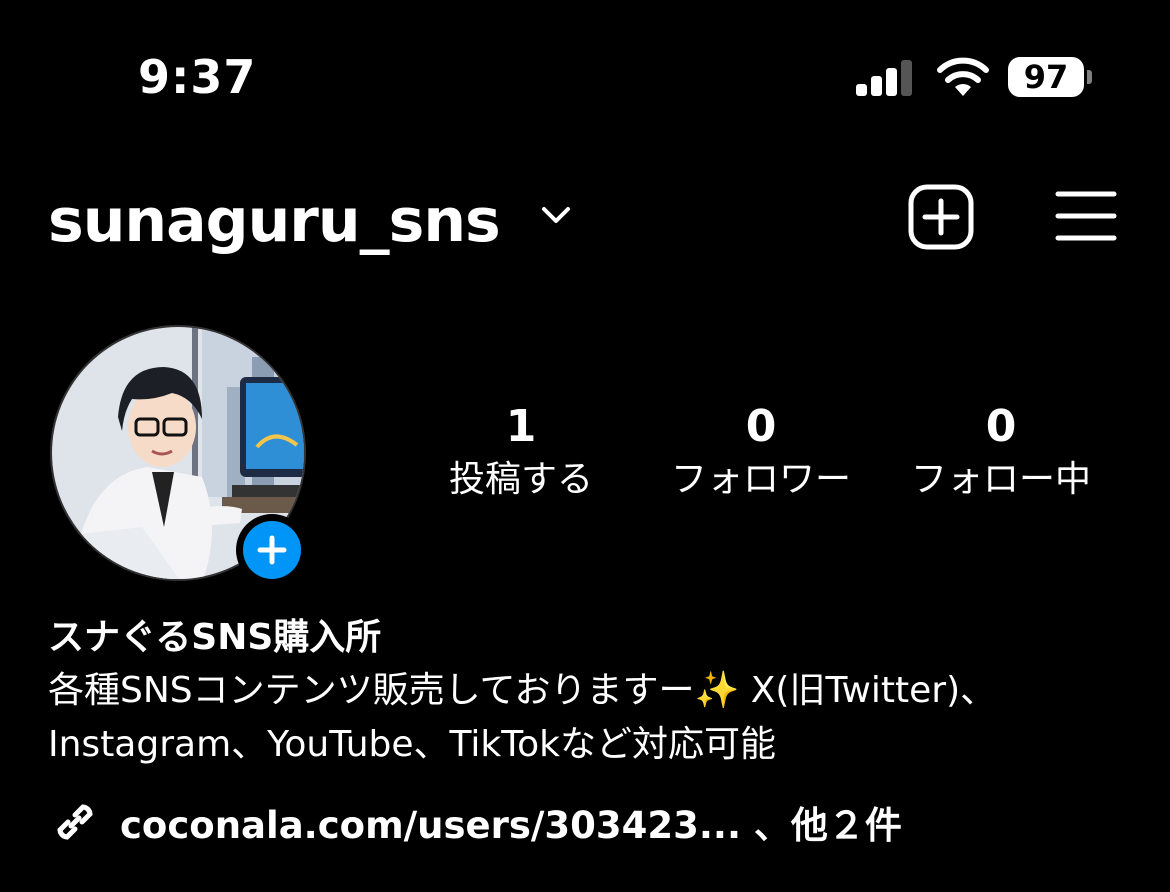 Image resolution: width=1170 pixels, height=892 pixels. I want to click on plus-icon, so click(272, 550).